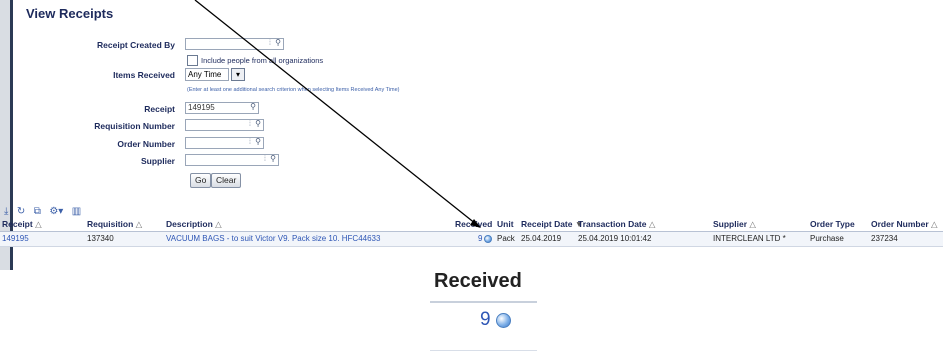 This screenshot has width=943, height=352. I want to click on zoom-received-title: Received, so click(478, 281).